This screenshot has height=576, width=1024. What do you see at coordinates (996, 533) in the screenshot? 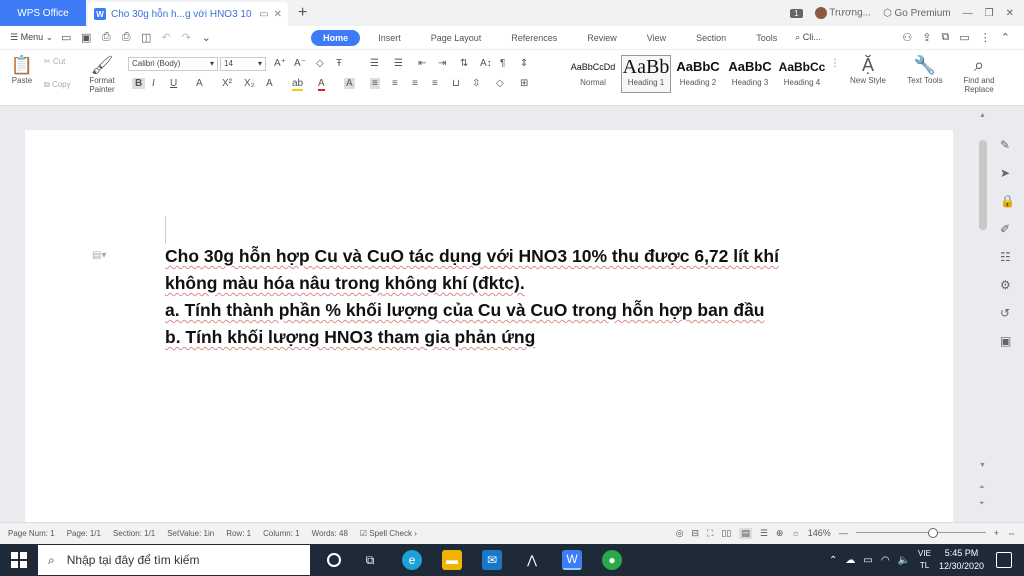
I see `zoom-in-icon: +` at bounding box center [996, 533].